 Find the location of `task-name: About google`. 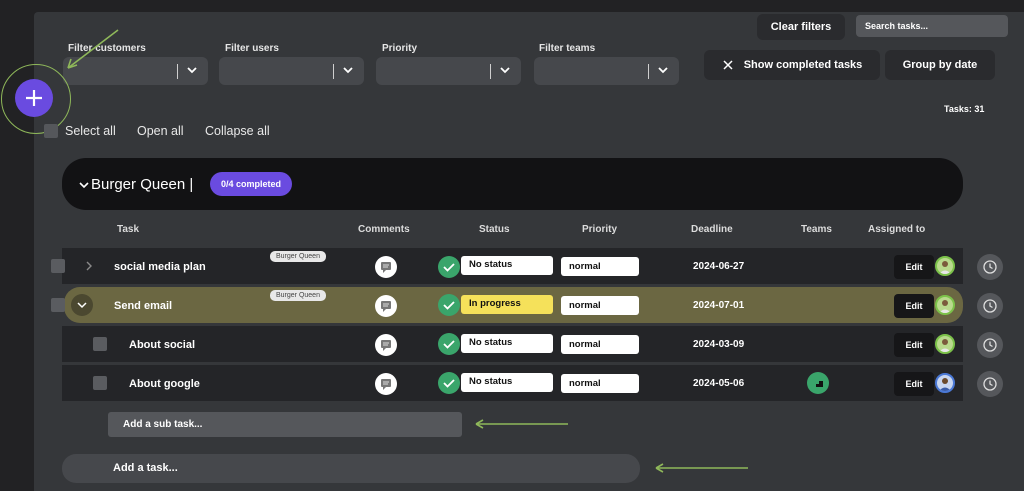

task-name: About google is located at coordinates (164, 384).